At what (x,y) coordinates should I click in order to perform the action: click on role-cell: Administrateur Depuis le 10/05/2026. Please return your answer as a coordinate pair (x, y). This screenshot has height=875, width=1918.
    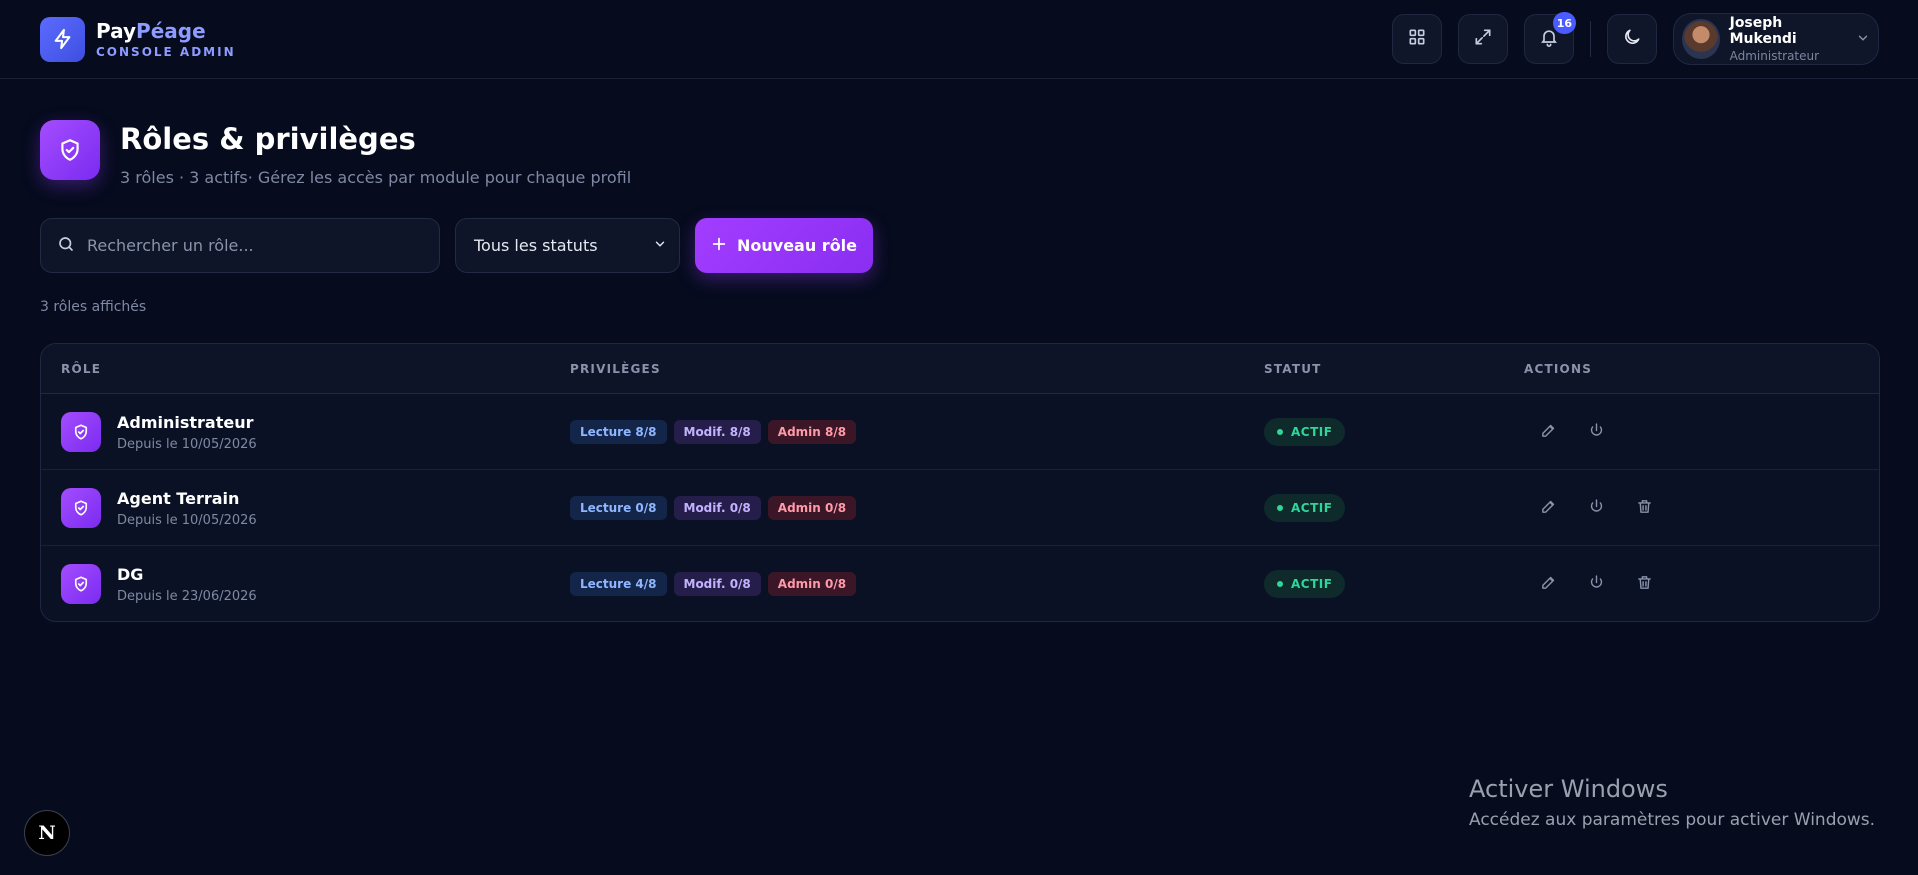
    Looking at the image, I should click on (159, 432).